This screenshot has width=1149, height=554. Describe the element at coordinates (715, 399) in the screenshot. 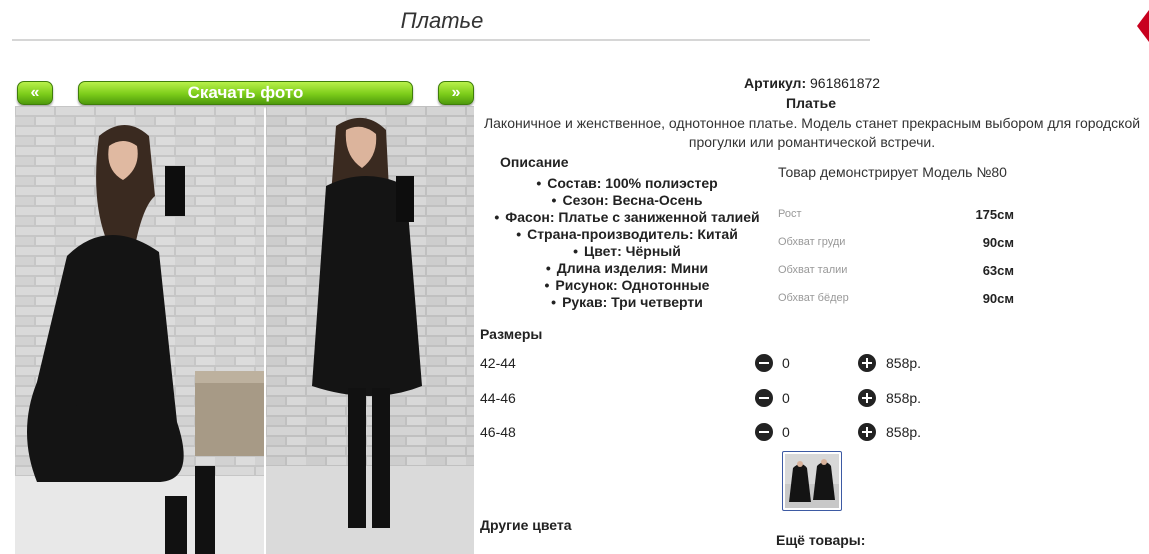

I see `size-row: 44-46 0 858р.` at that location.